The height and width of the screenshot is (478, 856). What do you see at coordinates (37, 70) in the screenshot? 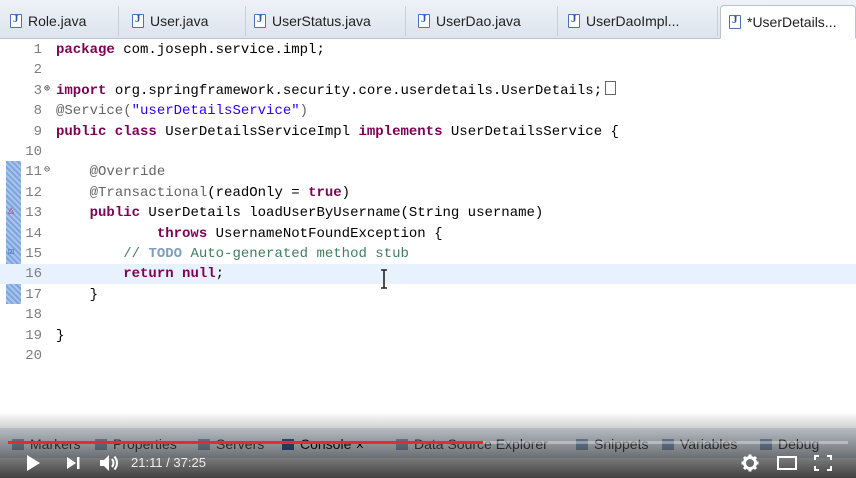
I see `line-number: 2` at bounding box center [37, 70].